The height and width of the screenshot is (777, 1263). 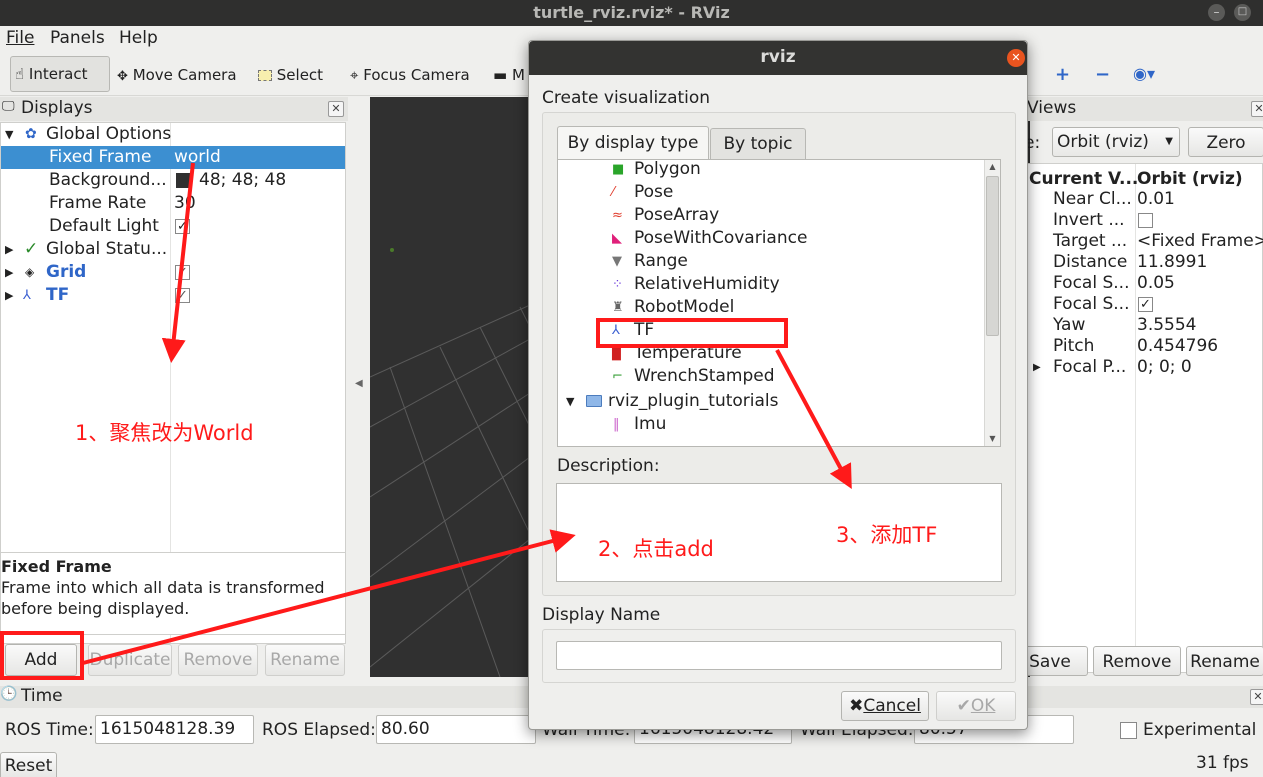 I want to click on experimental-checkbox, so click(x=1128, y=730).